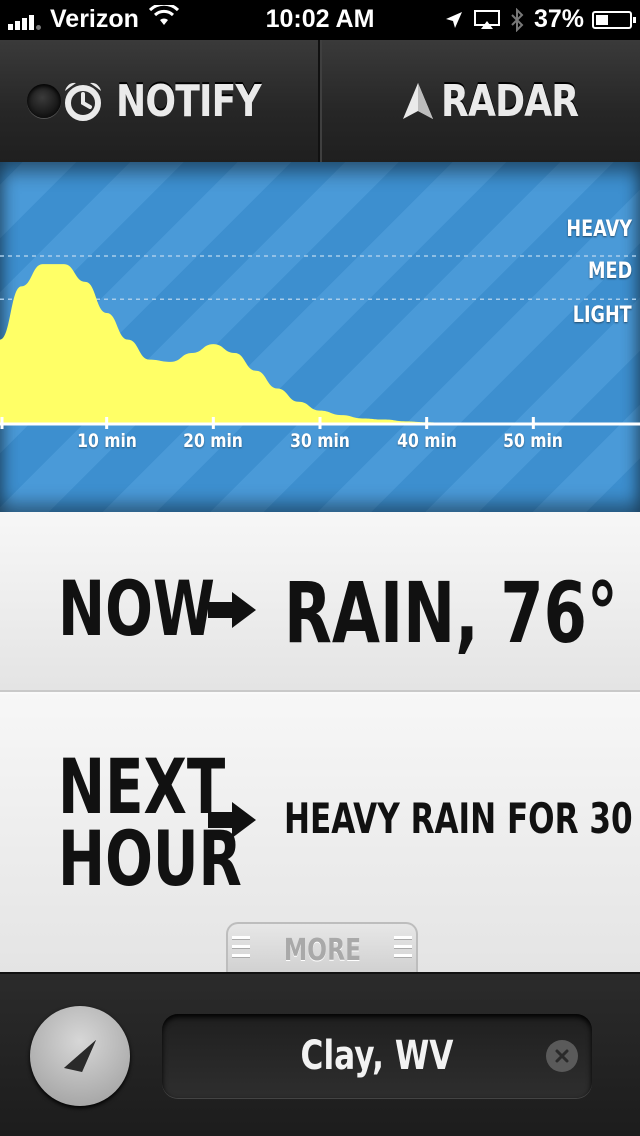 The height and width of the screenshot is (1136, 640). I want to click on x-tick-label: 10 min, so click(106, 441).